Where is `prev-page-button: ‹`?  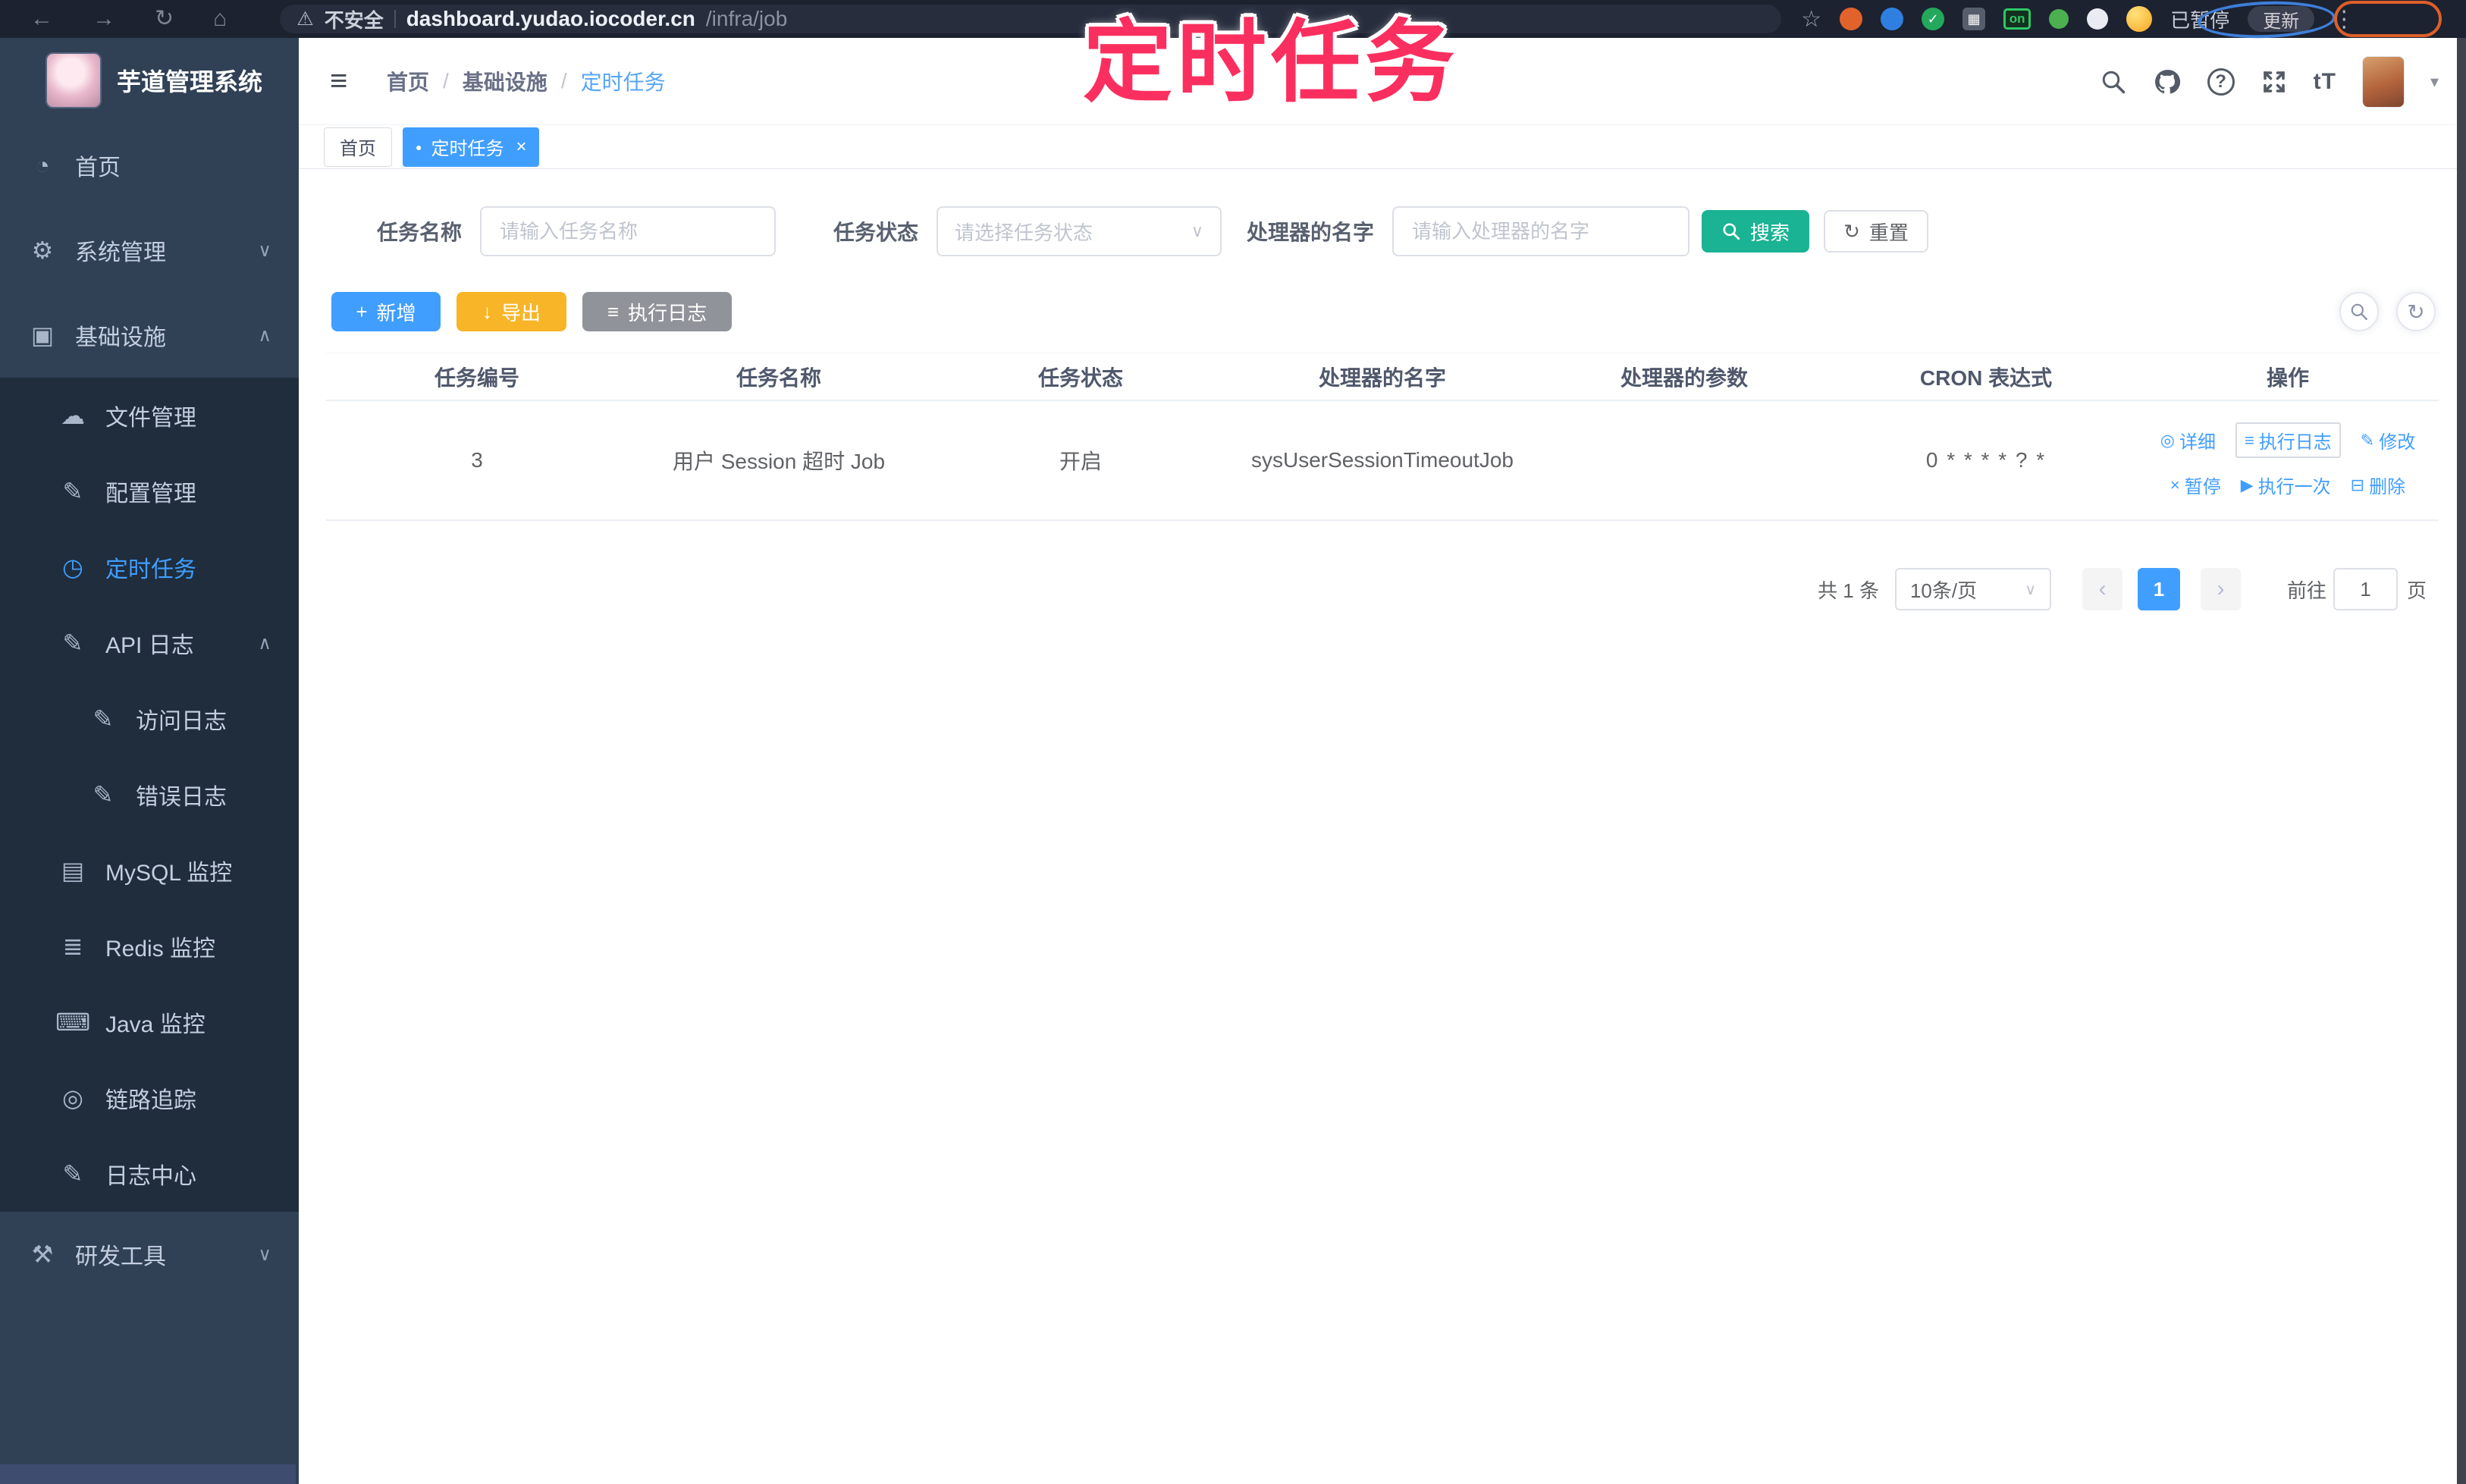
prev-page-button: ‹ is located at coordinates (2102, 589).